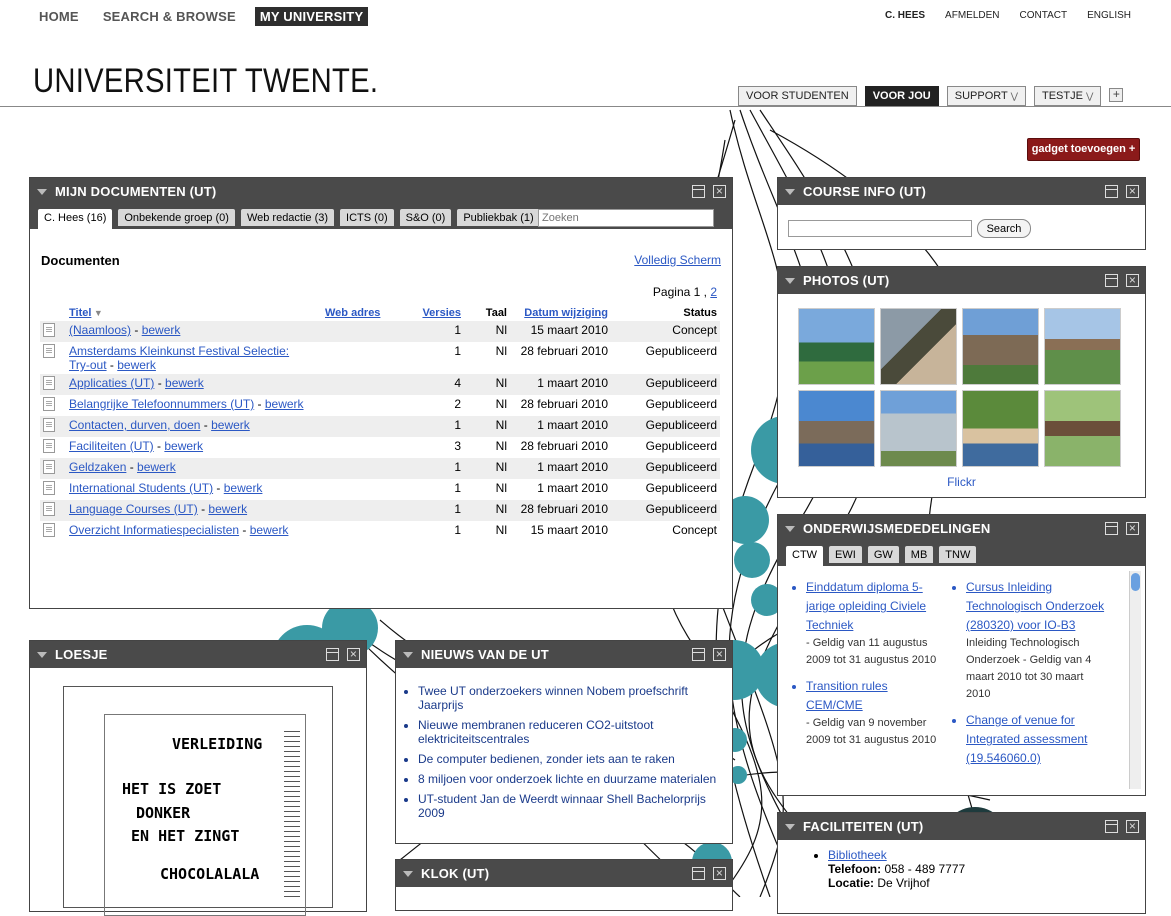 Image resolution: width=1171 pixels, height=916 pixels. What do you see at coordinates (883, 554) in the screenshot?
I see `tab-faculty: GW` at bounding box center [883, 554].